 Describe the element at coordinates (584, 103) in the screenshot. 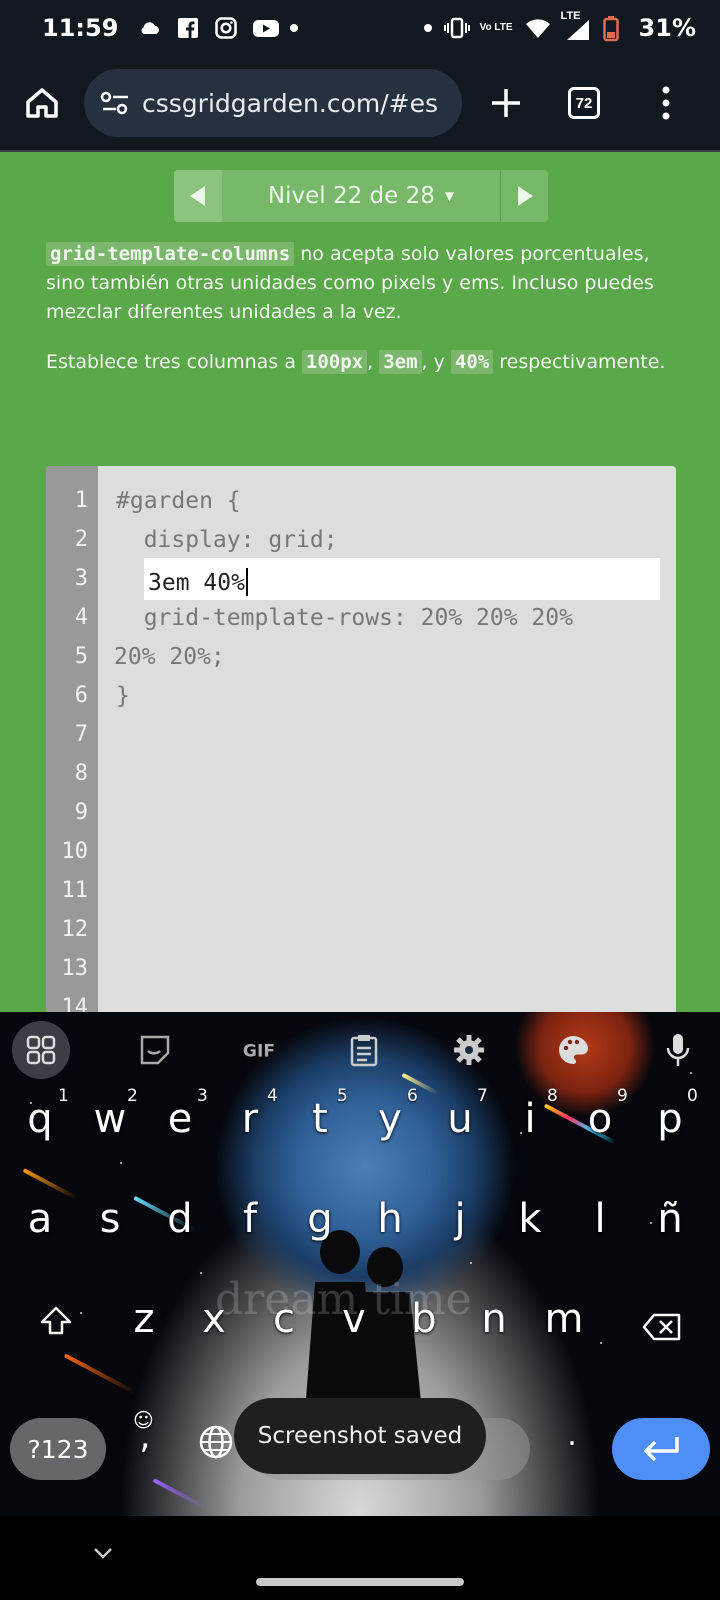

I see `tab-switcher-button: 72` at that location.